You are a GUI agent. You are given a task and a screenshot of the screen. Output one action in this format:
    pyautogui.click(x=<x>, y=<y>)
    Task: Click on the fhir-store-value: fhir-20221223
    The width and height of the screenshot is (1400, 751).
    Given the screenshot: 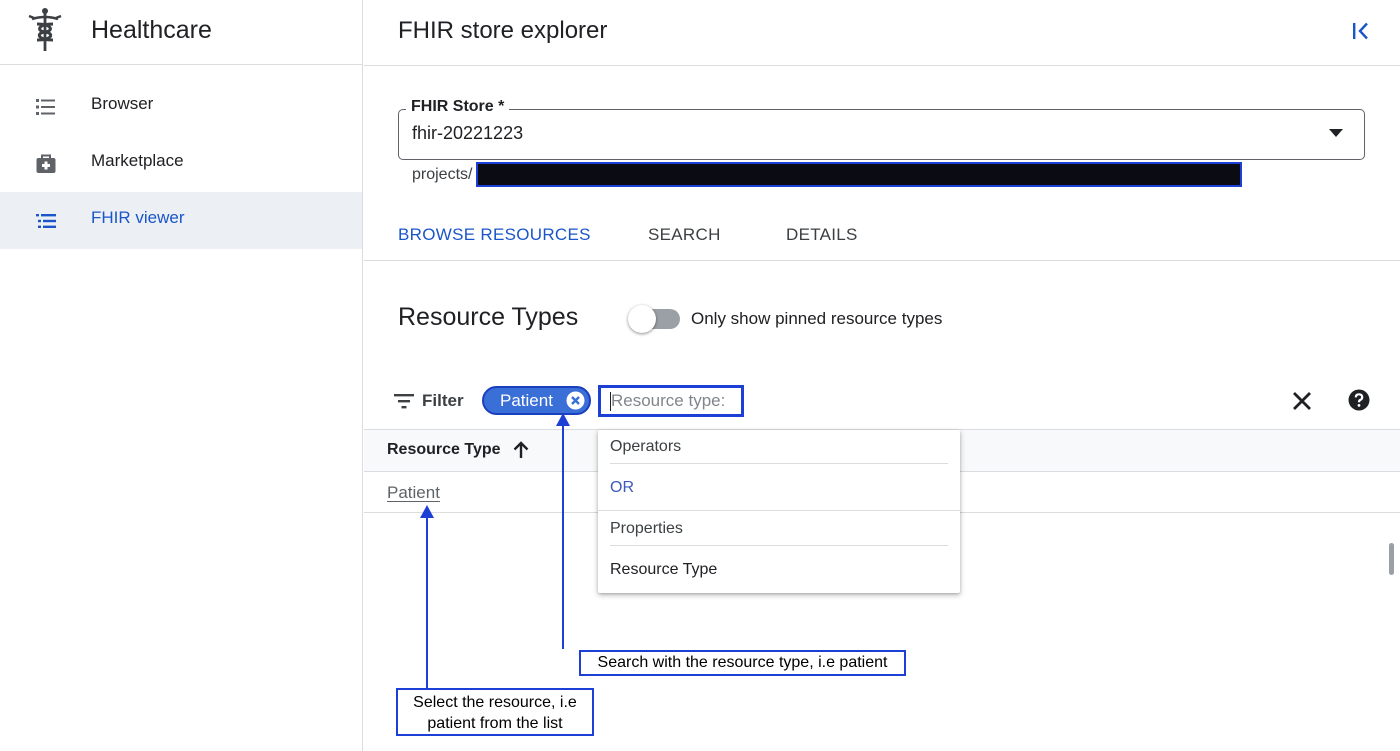 What is the action you would take?
    pyautogui.click(x=468, y=133)
    